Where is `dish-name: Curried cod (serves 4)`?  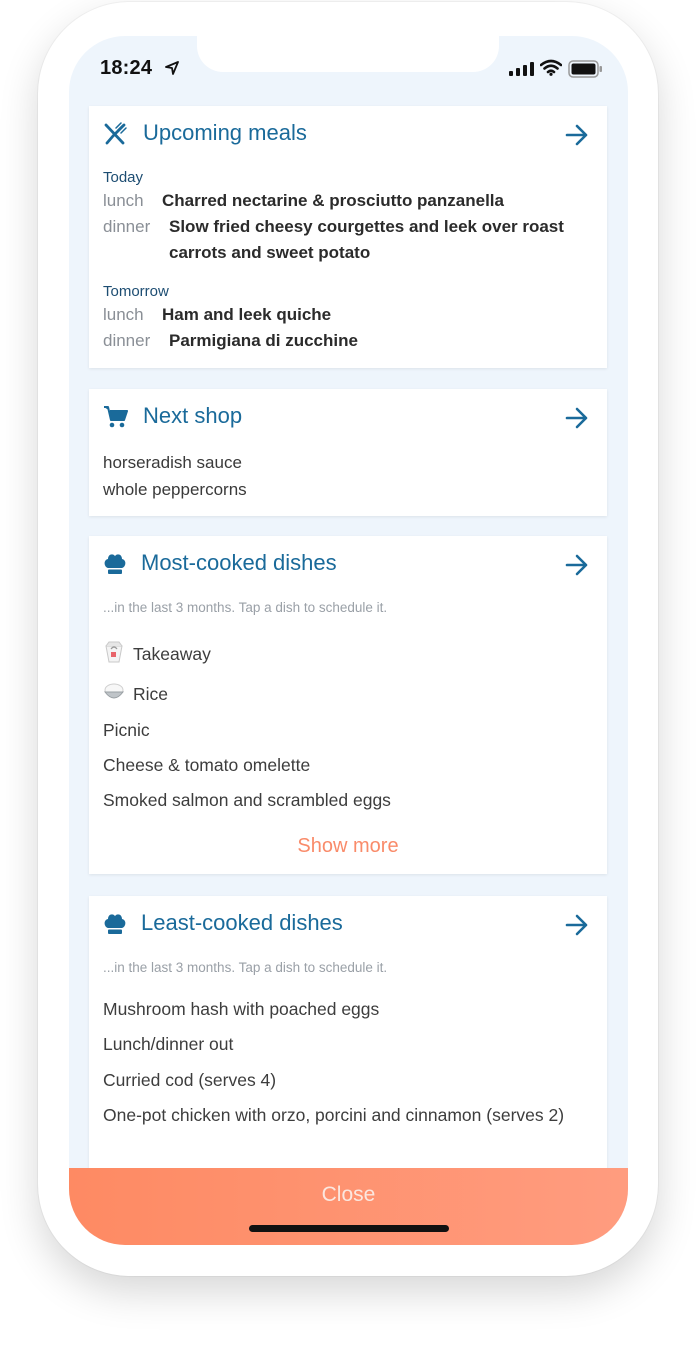 dish-name: Curried cod (serves 4) is located at coordinates (190, 1080).